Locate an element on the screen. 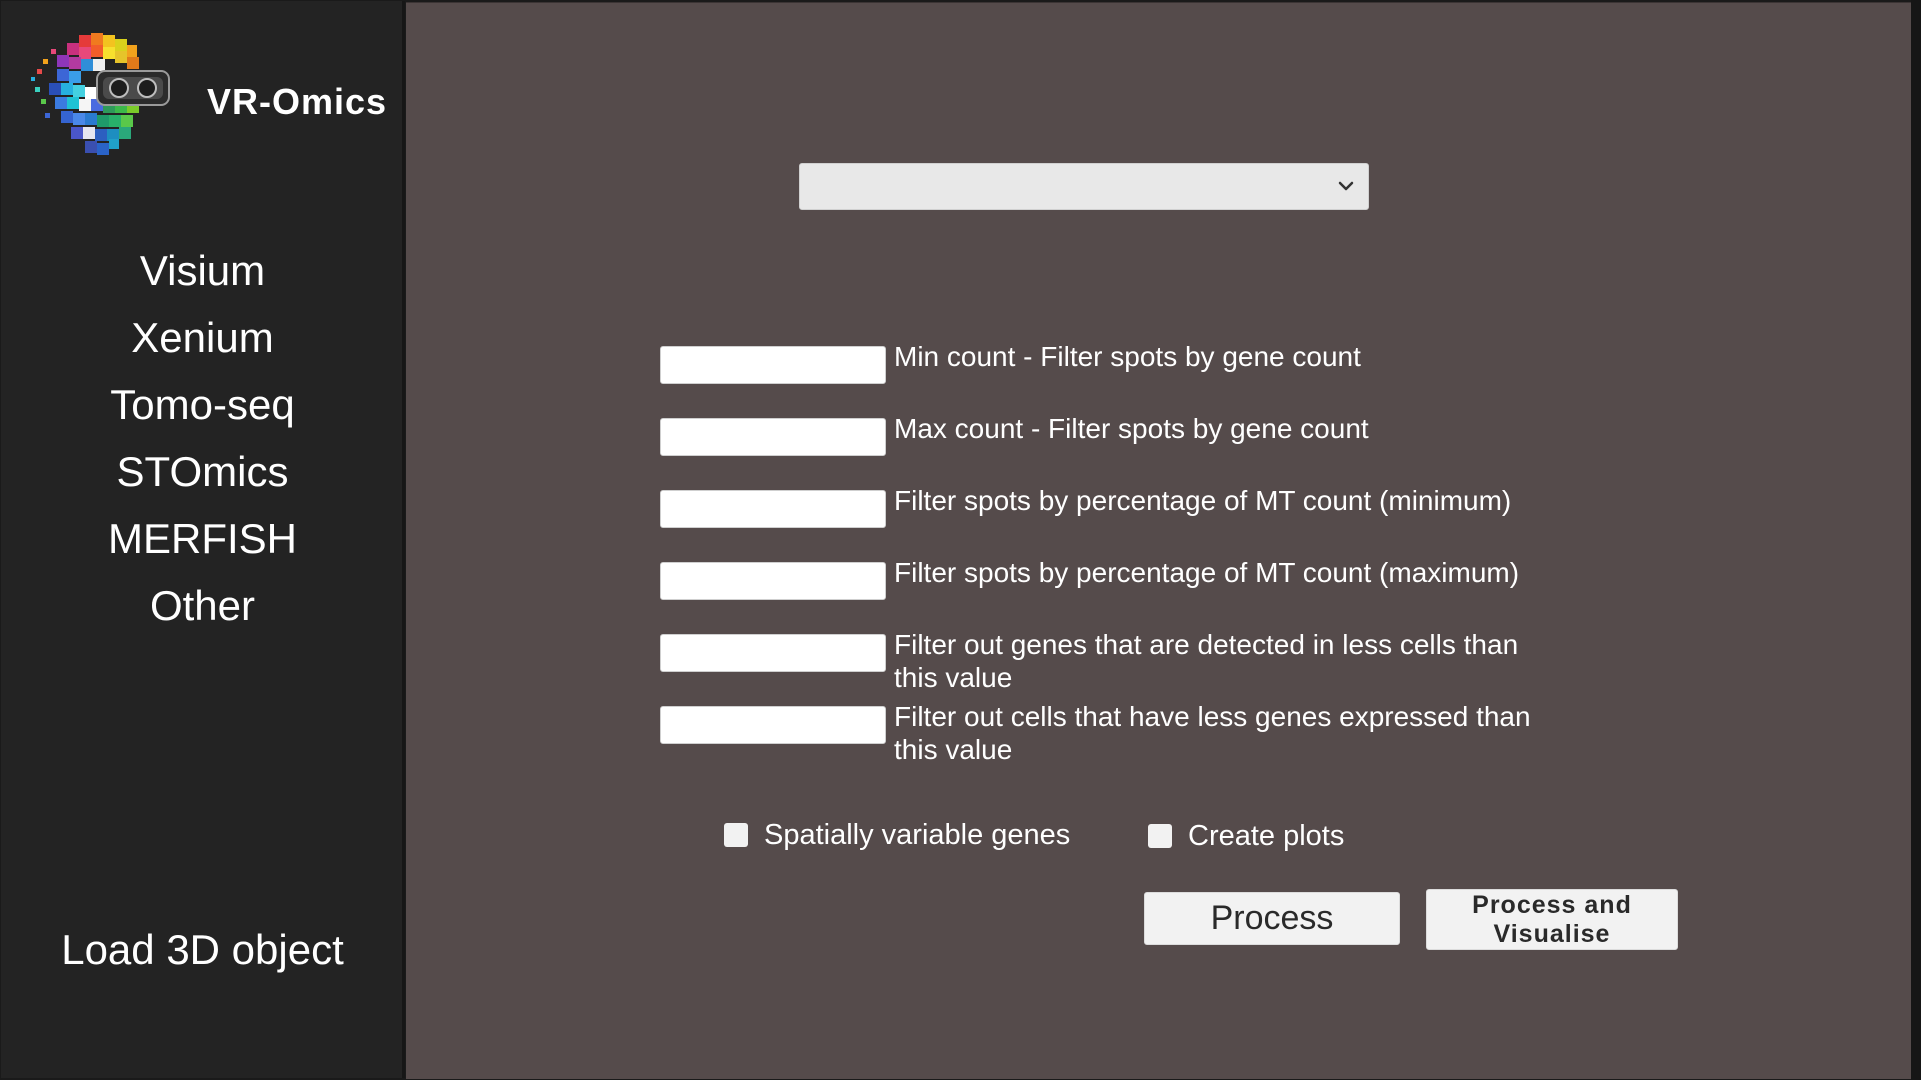 The width and height of the screenshot is (1921, 1080). mt-percent-min-input is located at coordinates (773, 509).